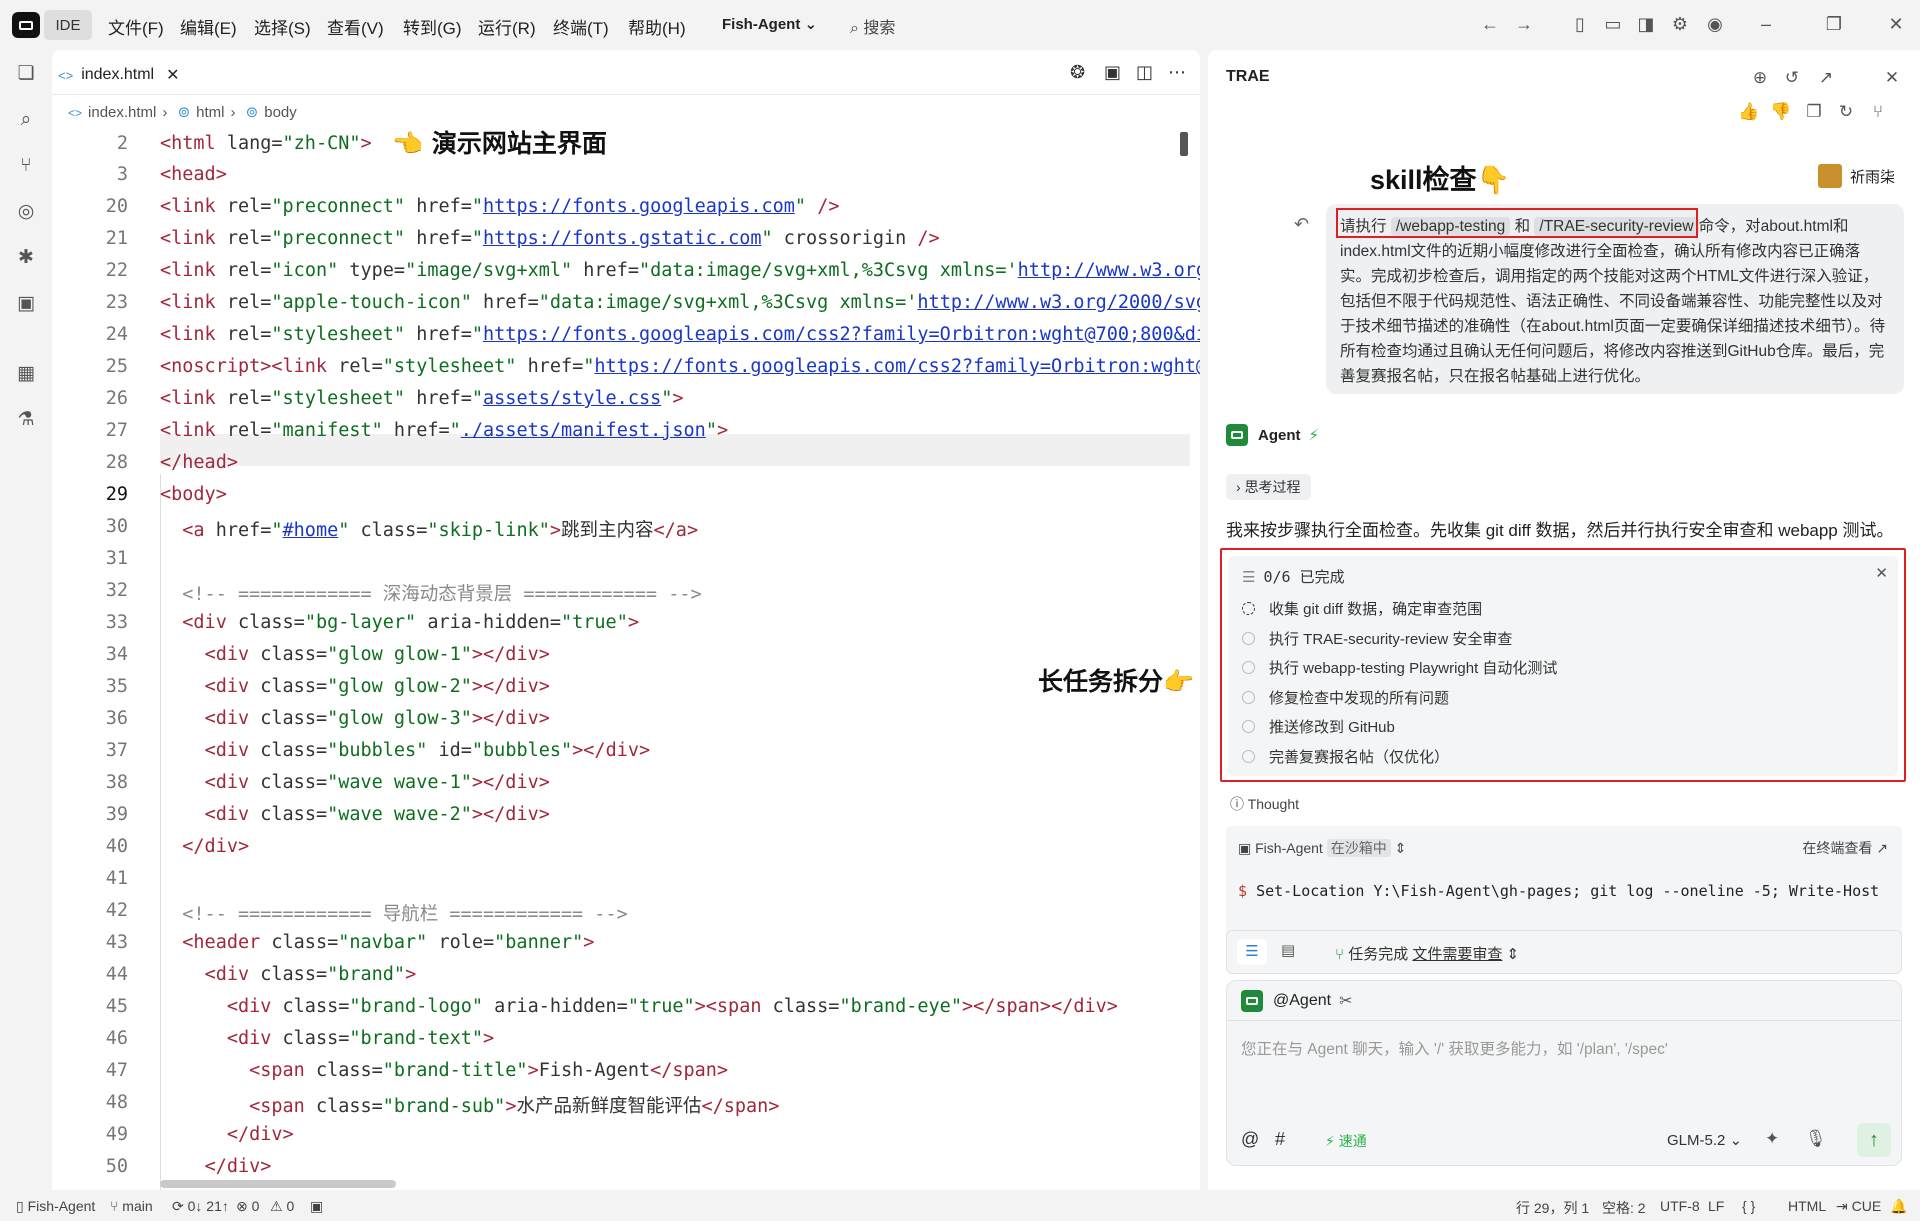 The image size is (1920, 1221). Describe the element at coordinates (1680, 24) in the screenshot. I see `settings-gear-icon: ⚙` at that location.